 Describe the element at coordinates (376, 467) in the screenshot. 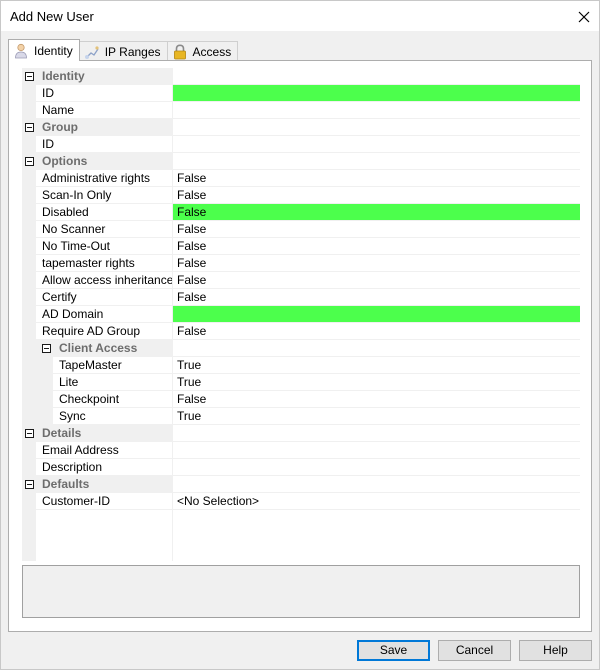

I see `description-input` at that location.